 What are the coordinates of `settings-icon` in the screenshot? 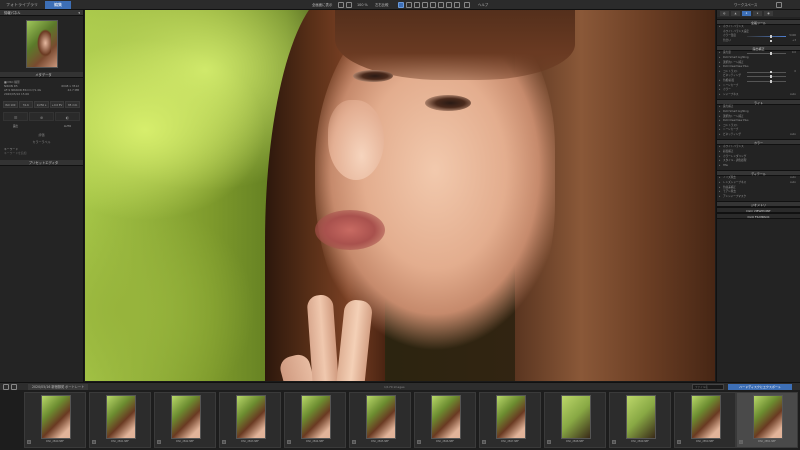 It's located at (779, 5).